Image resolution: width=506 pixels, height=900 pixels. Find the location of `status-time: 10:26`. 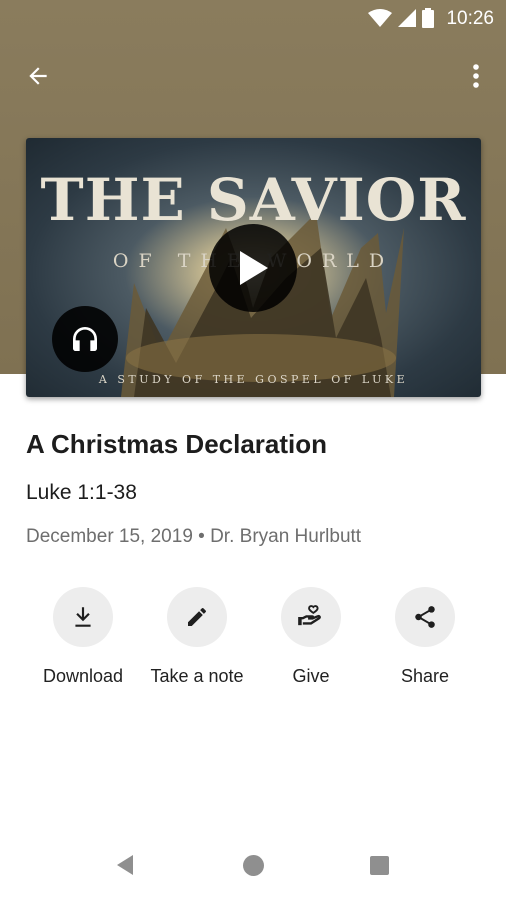

status-time: 10:26 is located at coordinates (470, 18).